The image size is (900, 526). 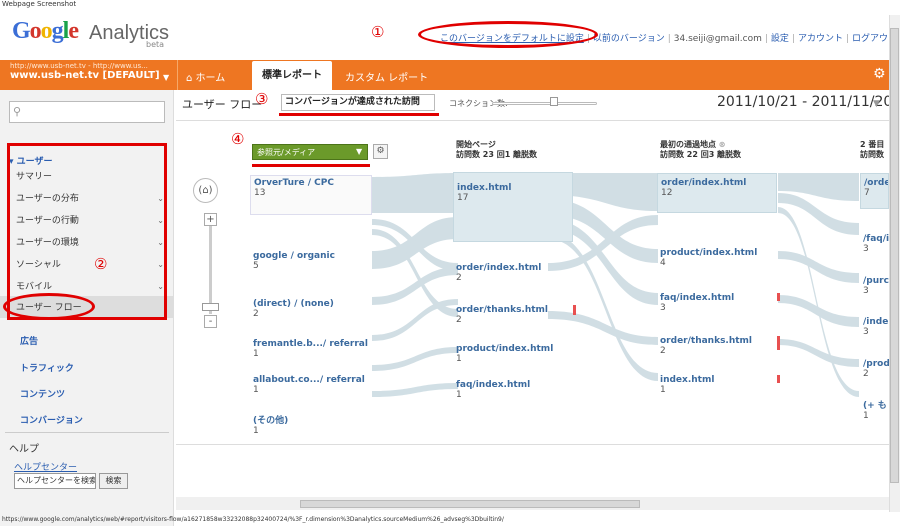 I want to click on help-search-input: ヘルプセンターを検索, so click(x=55, y=481).